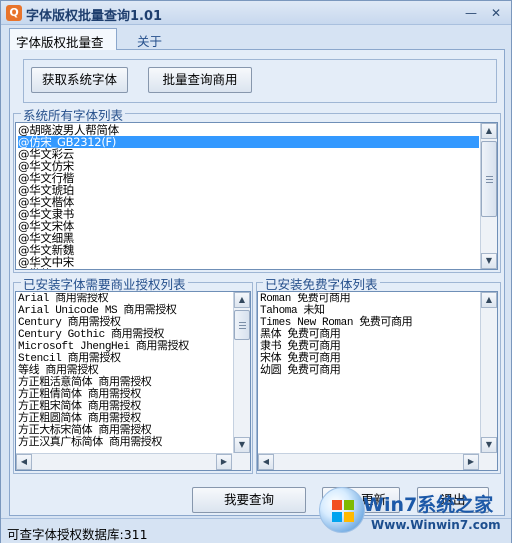  What do you see at coordinates (248, 262) in the screenshot?
I see `list-item: @华文中宋` at bounding box center [248, 262].